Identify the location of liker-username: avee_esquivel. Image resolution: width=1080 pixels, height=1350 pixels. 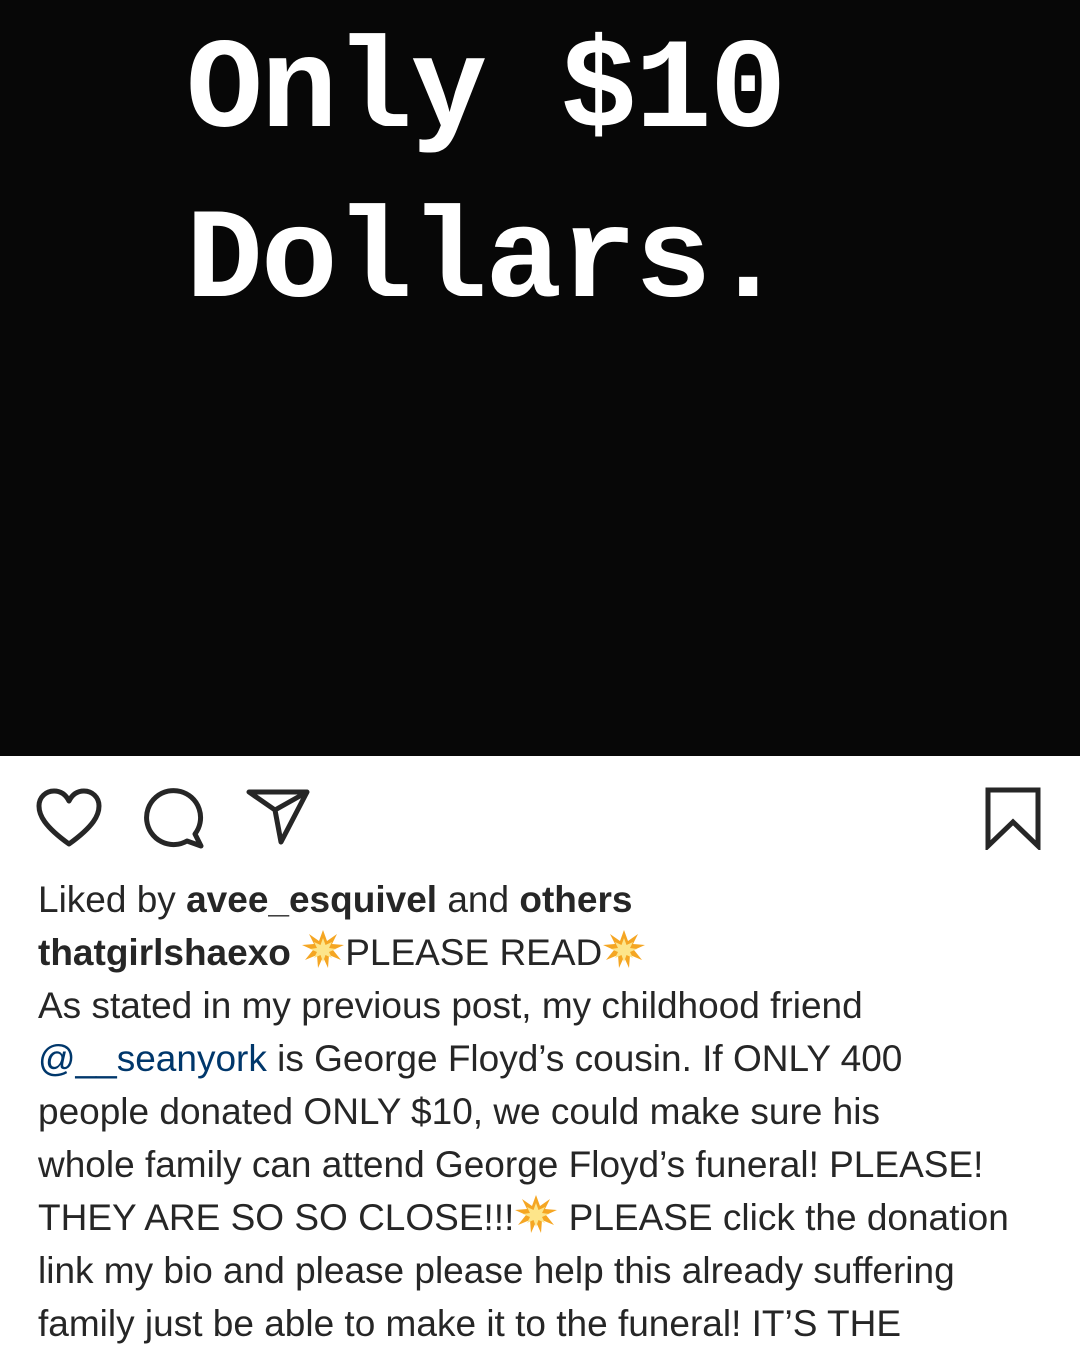
(311, 899).